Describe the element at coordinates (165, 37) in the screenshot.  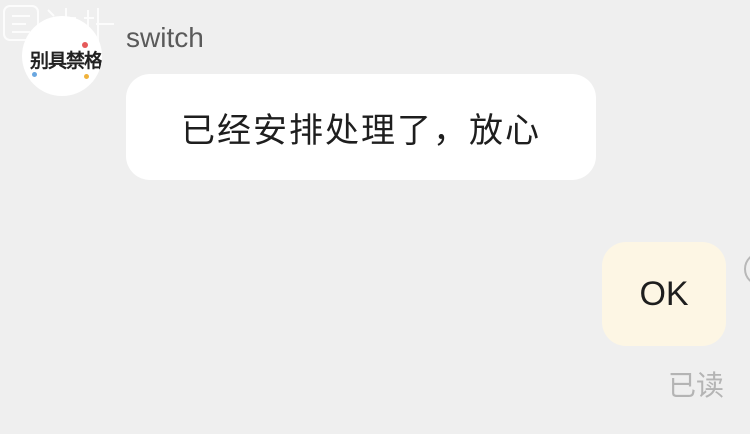
I see `sender-name: switch` at that location.